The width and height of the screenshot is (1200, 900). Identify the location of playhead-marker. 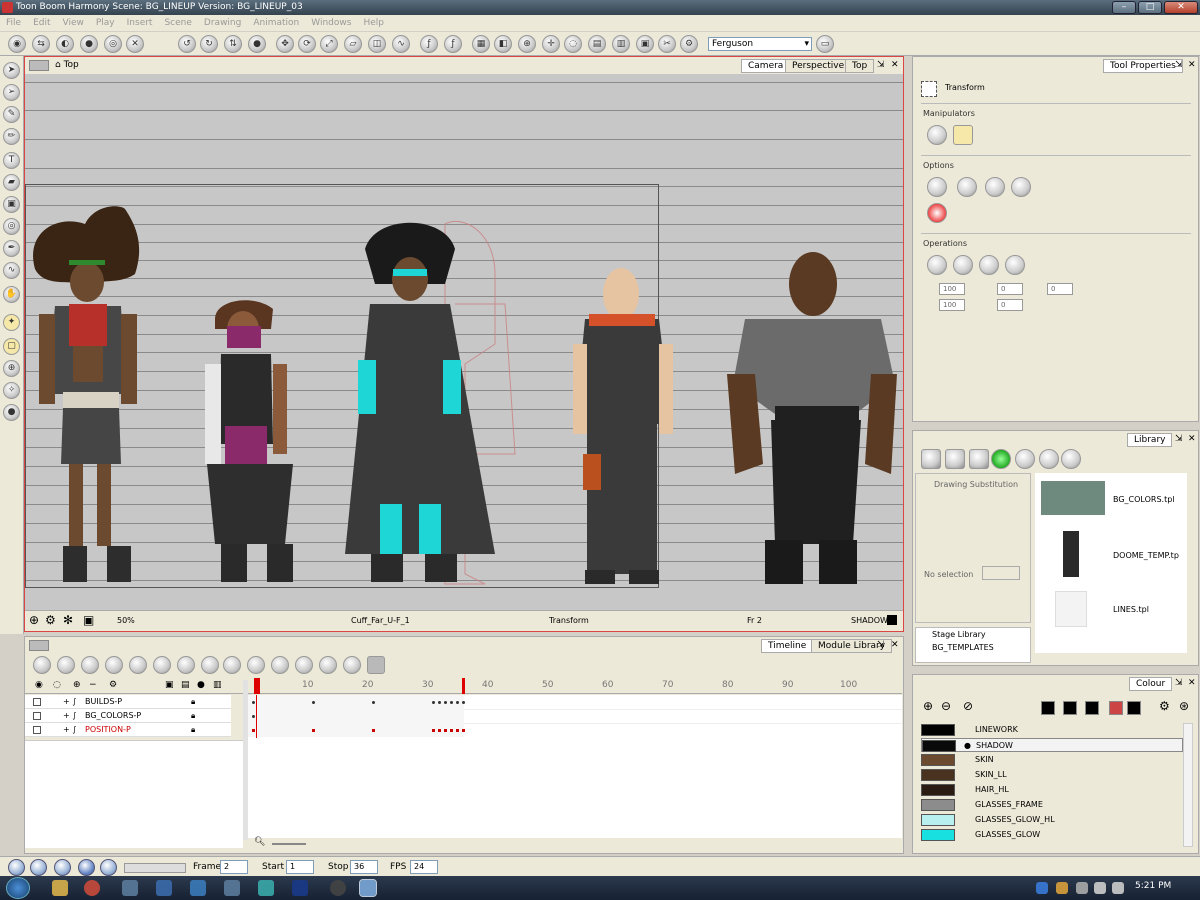
(257, 686).